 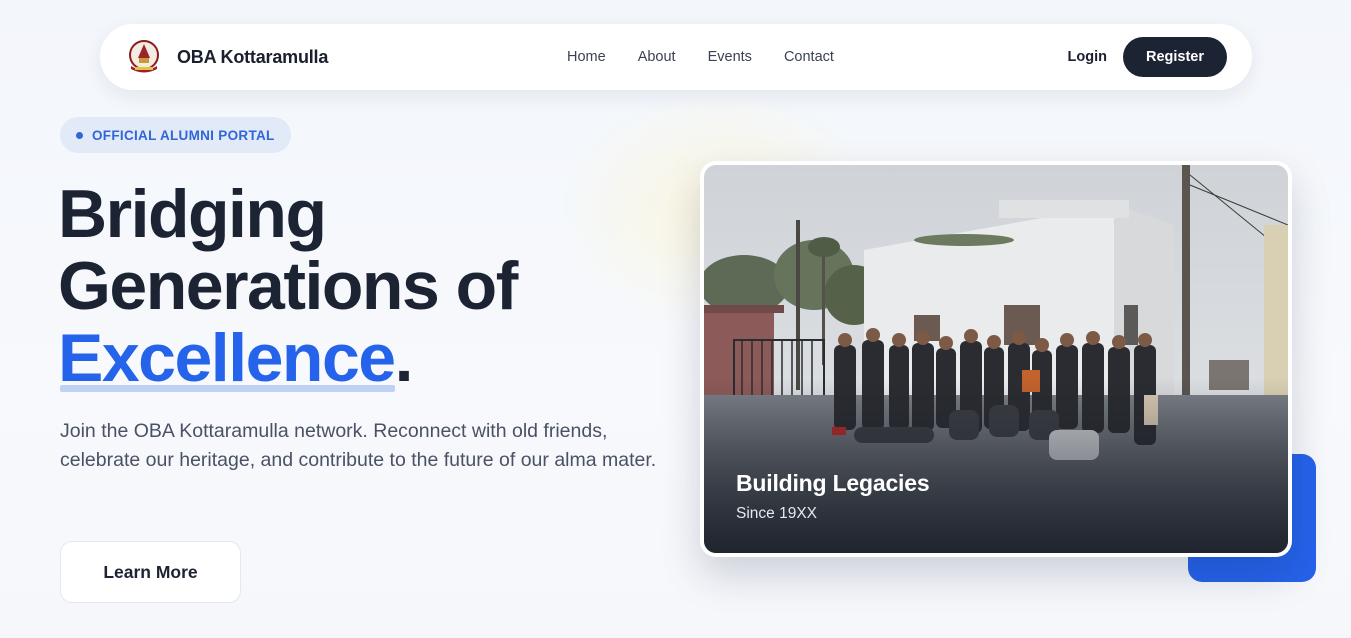 I want to click on main-nav: Home About Events Contact, so click(x=700, y=57).